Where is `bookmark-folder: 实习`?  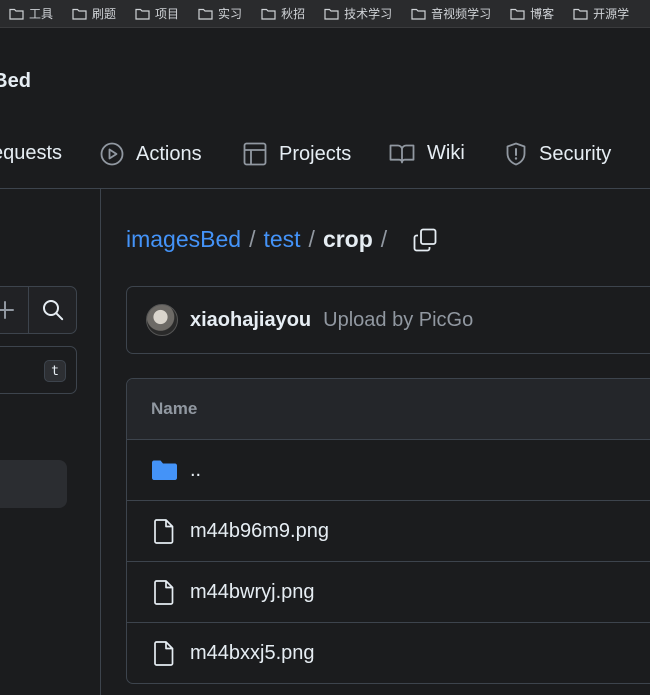 bookmark-folder: 实习 is located at coordinates (220, 13).